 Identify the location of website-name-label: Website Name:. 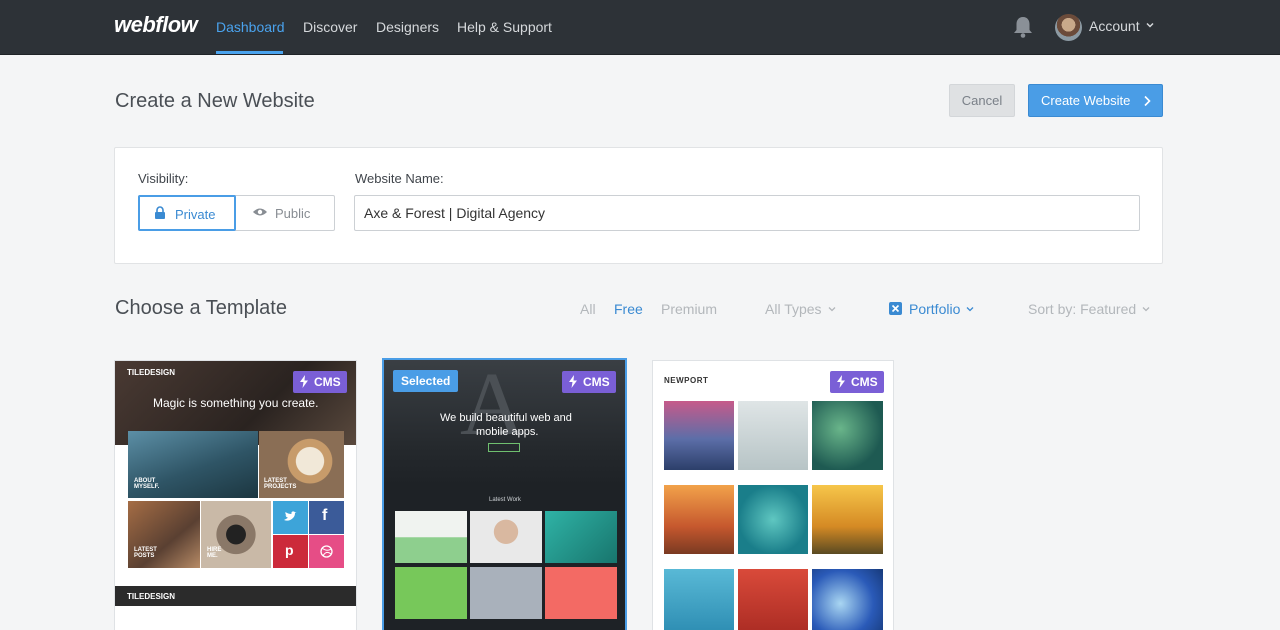
(399, 178).